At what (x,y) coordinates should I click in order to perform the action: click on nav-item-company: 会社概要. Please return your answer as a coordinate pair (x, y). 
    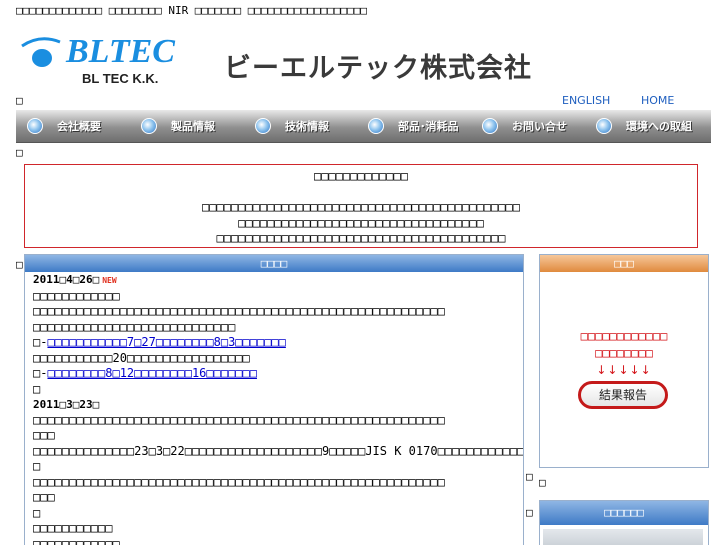
    Looking at the image, I should click on (64, 126).